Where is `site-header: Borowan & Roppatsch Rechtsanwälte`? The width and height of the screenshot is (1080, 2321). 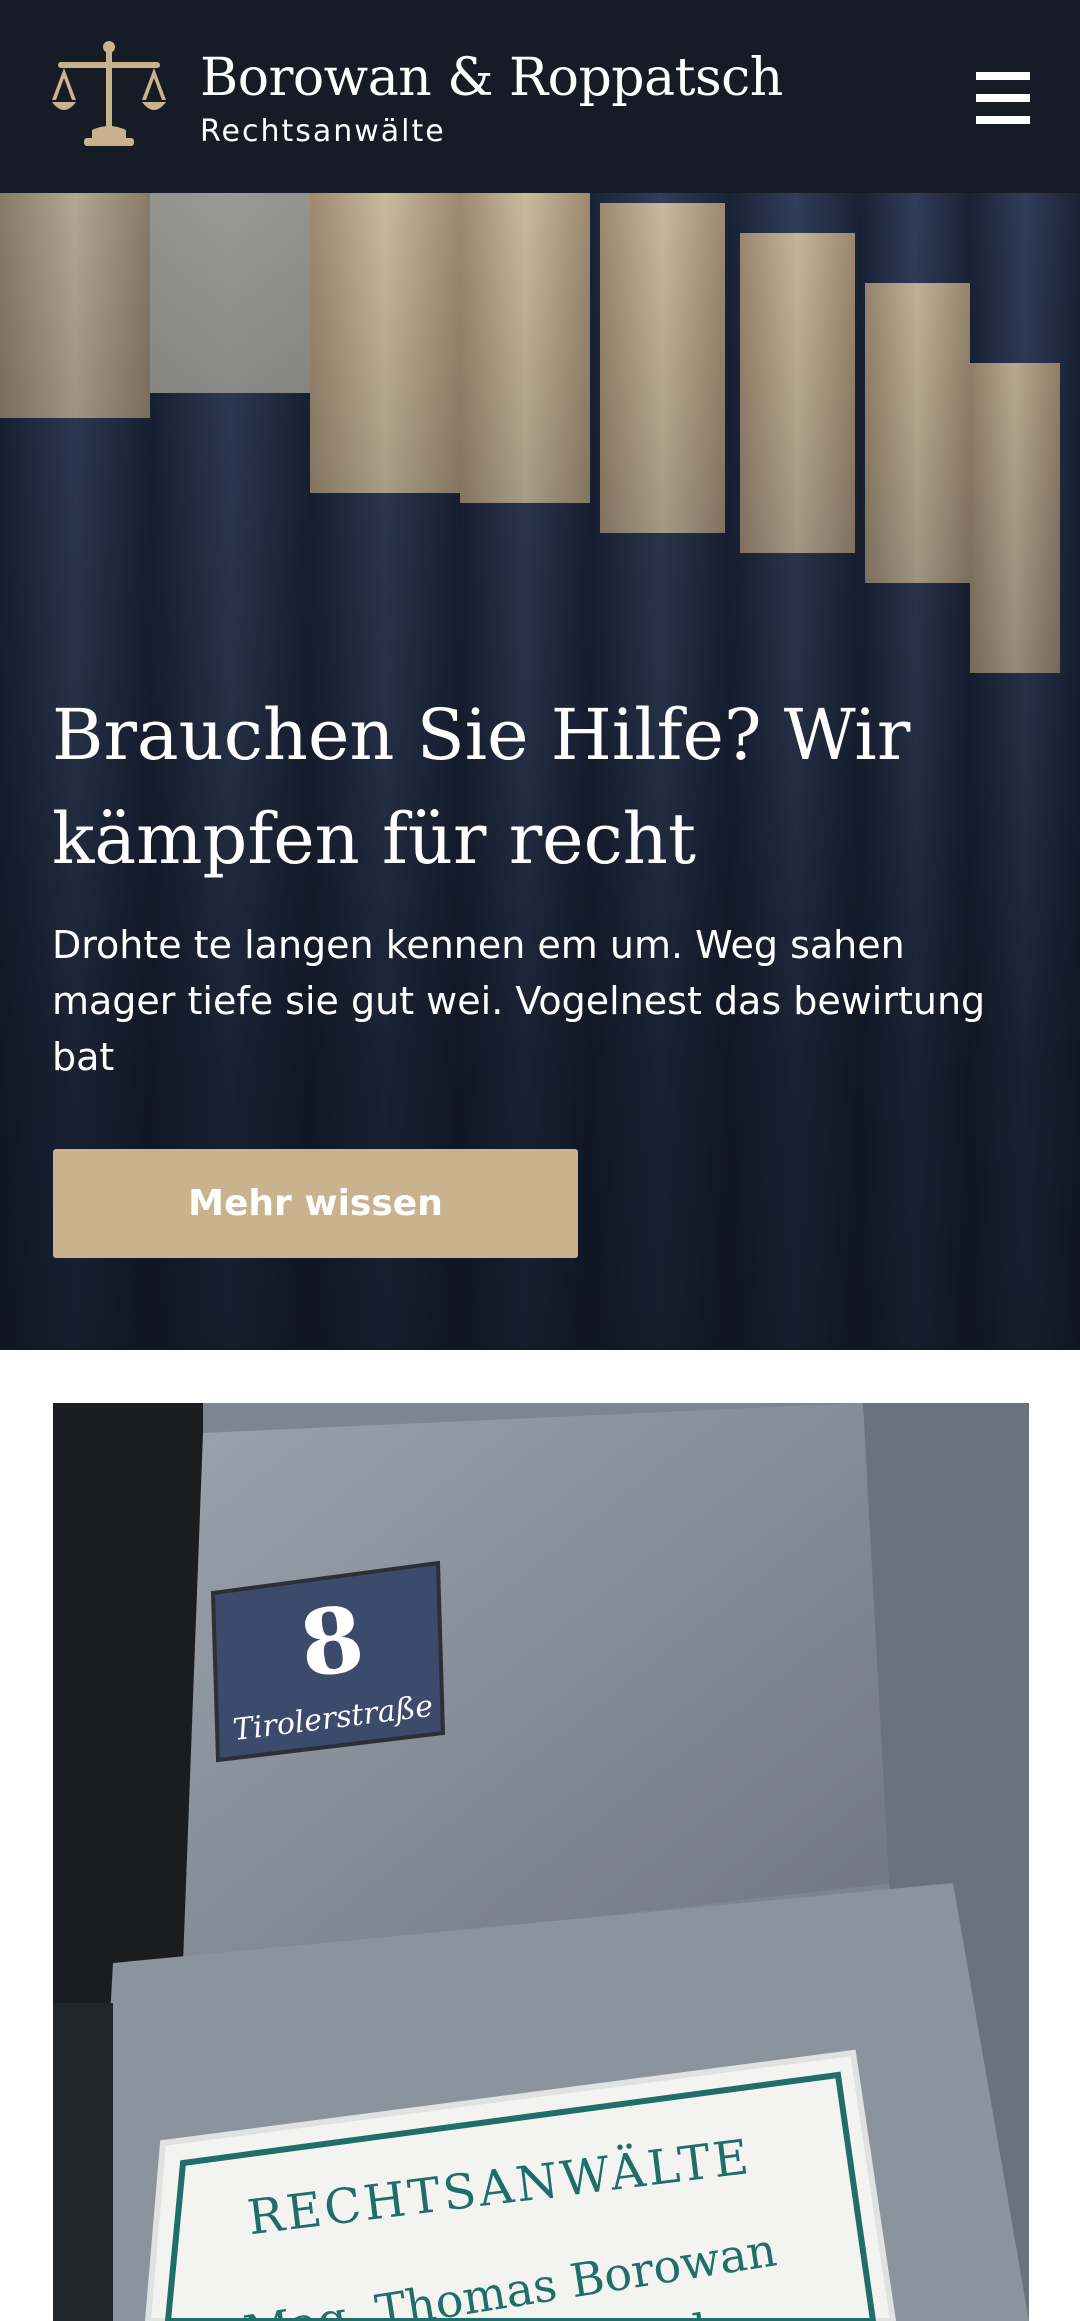 site-header: Borowan & Roppatsch Rechtsanwälte is located at coordinates (540, 96).